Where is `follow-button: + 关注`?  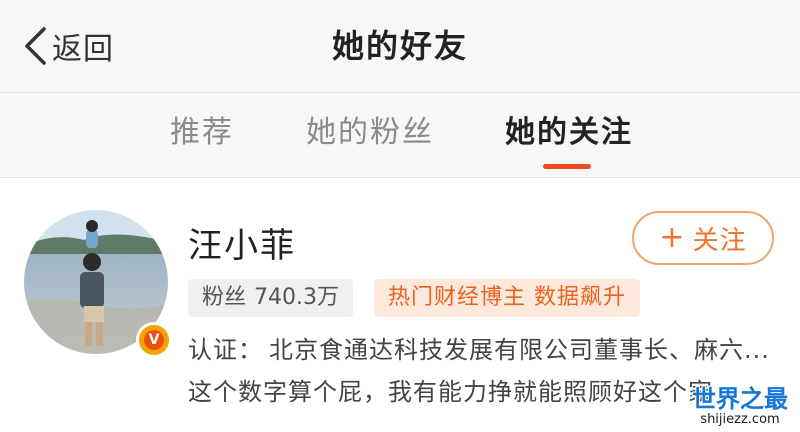
follow-button: + 关注 is located at coordinates (703, 238).